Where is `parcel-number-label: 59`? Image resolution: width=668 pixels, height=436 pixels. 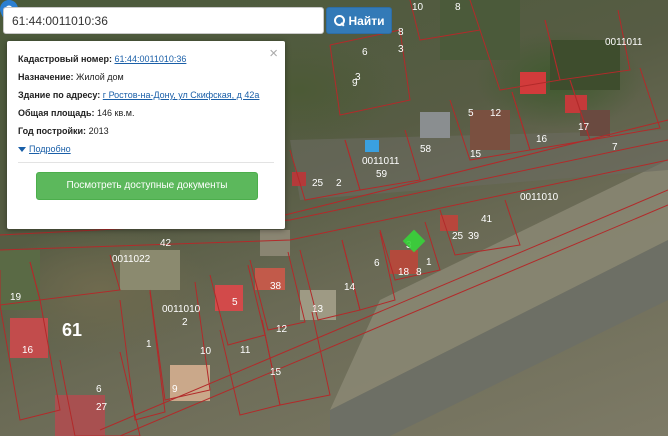
parcel-number-label: 59 is located at coordinates (382, 174).